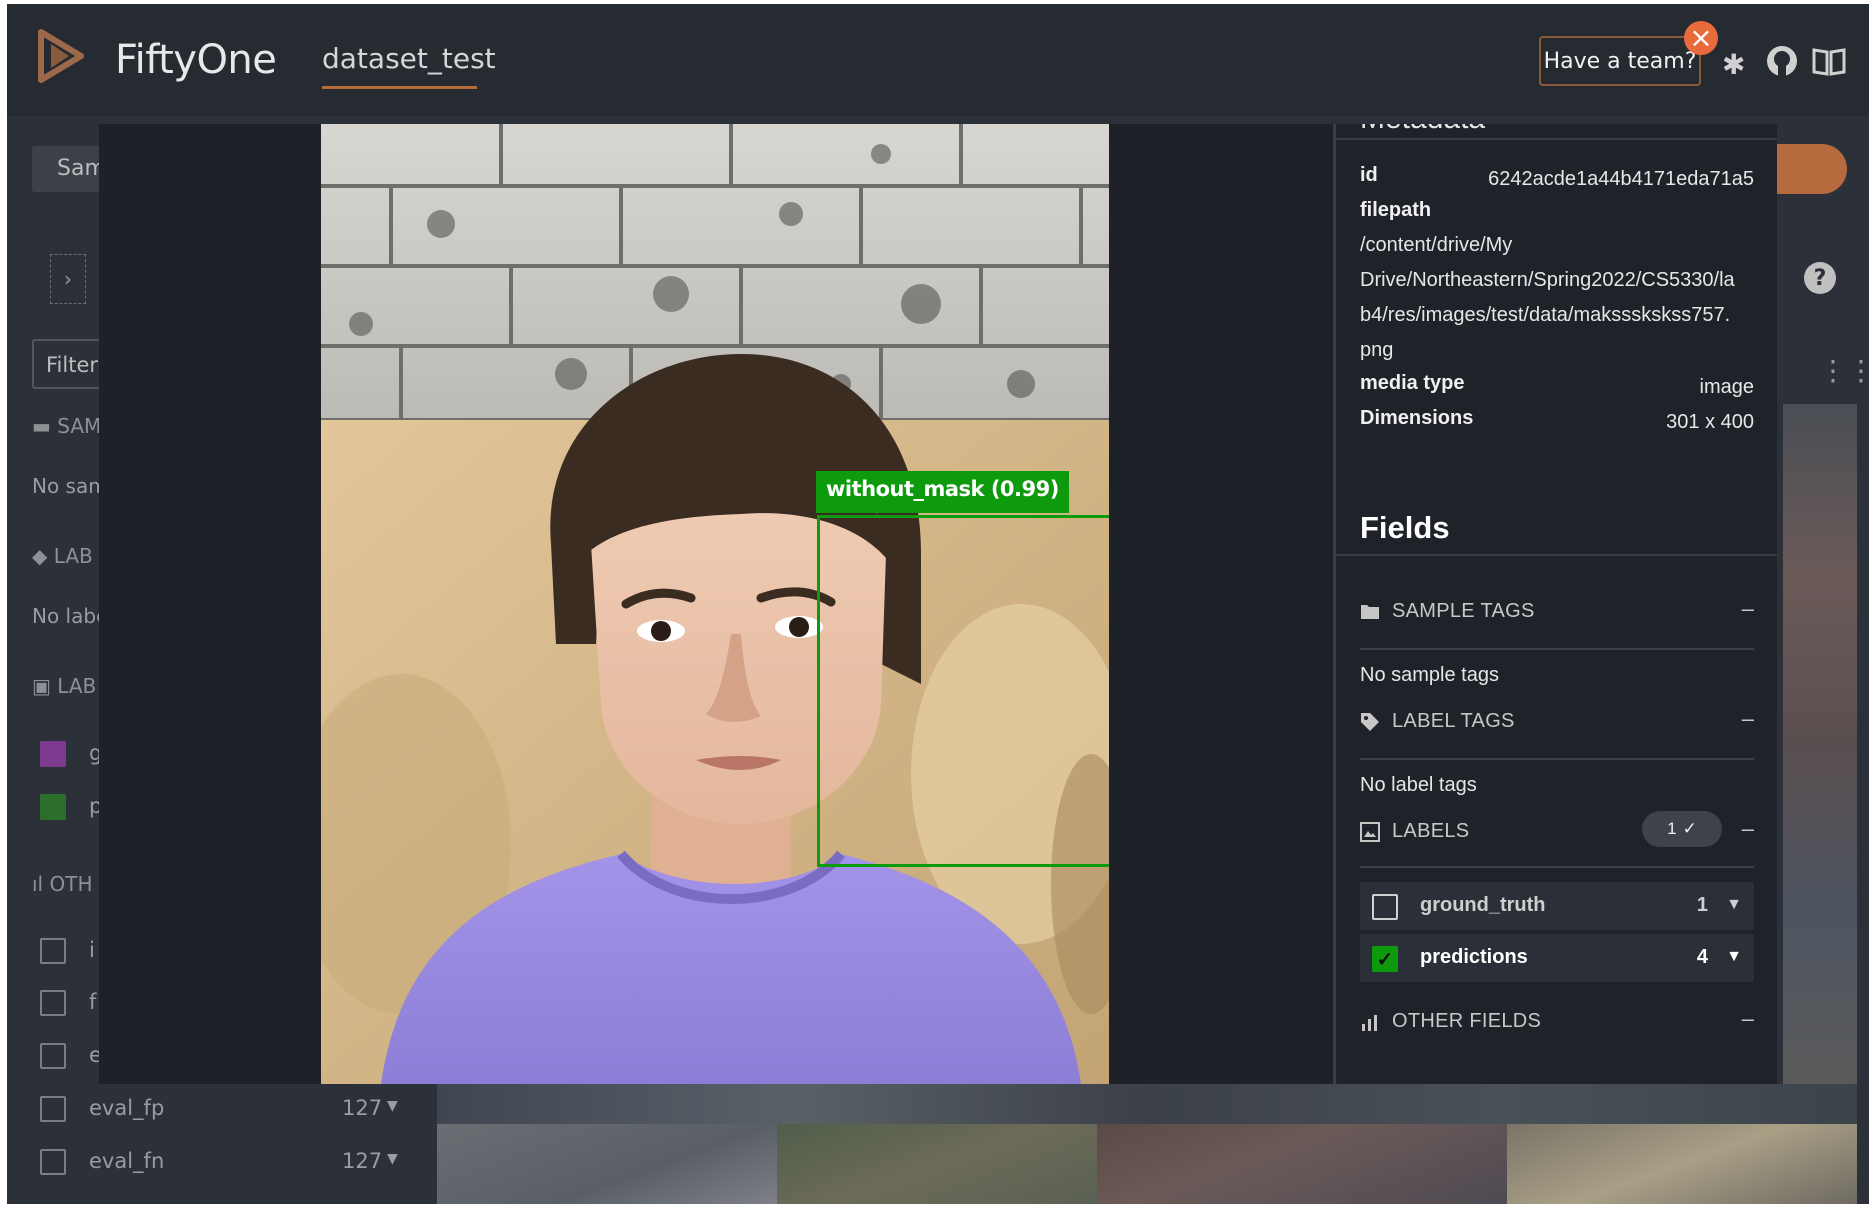 The width and height of the screenshot is (1872, 1207). I want to click on metadata-value: 301 x 400, so click(1710, 422).